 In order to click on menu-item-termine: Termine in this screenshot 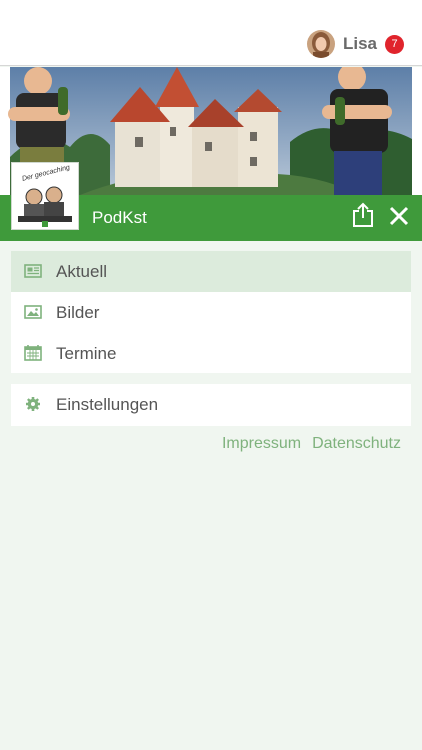, I will do `click(211, 353)`.